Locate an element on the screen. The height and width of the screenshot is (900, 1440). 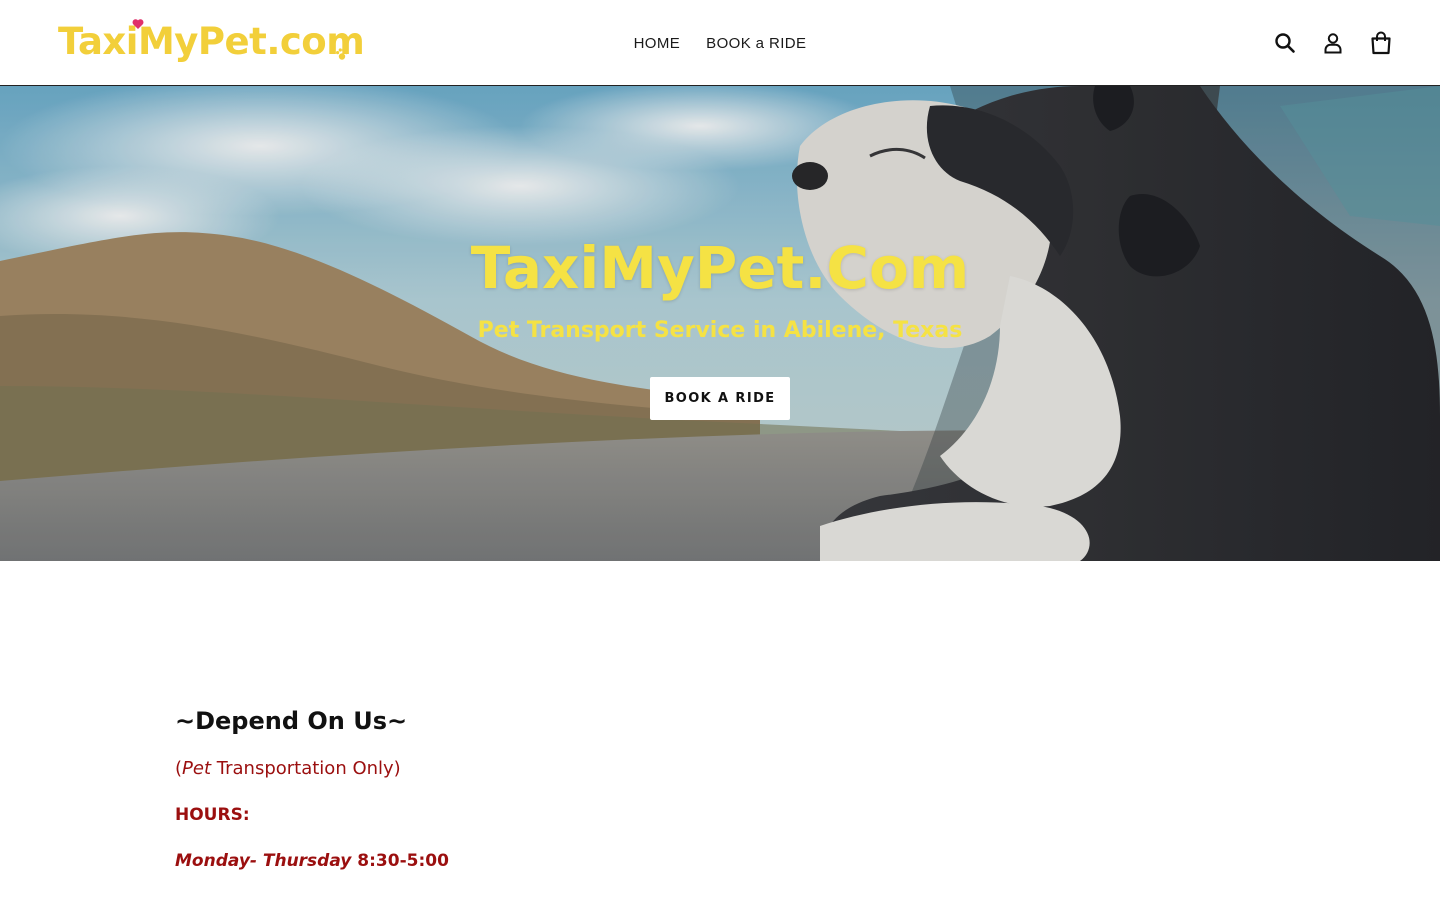
logo-link: TaxiMyPet.com is located at coordinates (223, 41).